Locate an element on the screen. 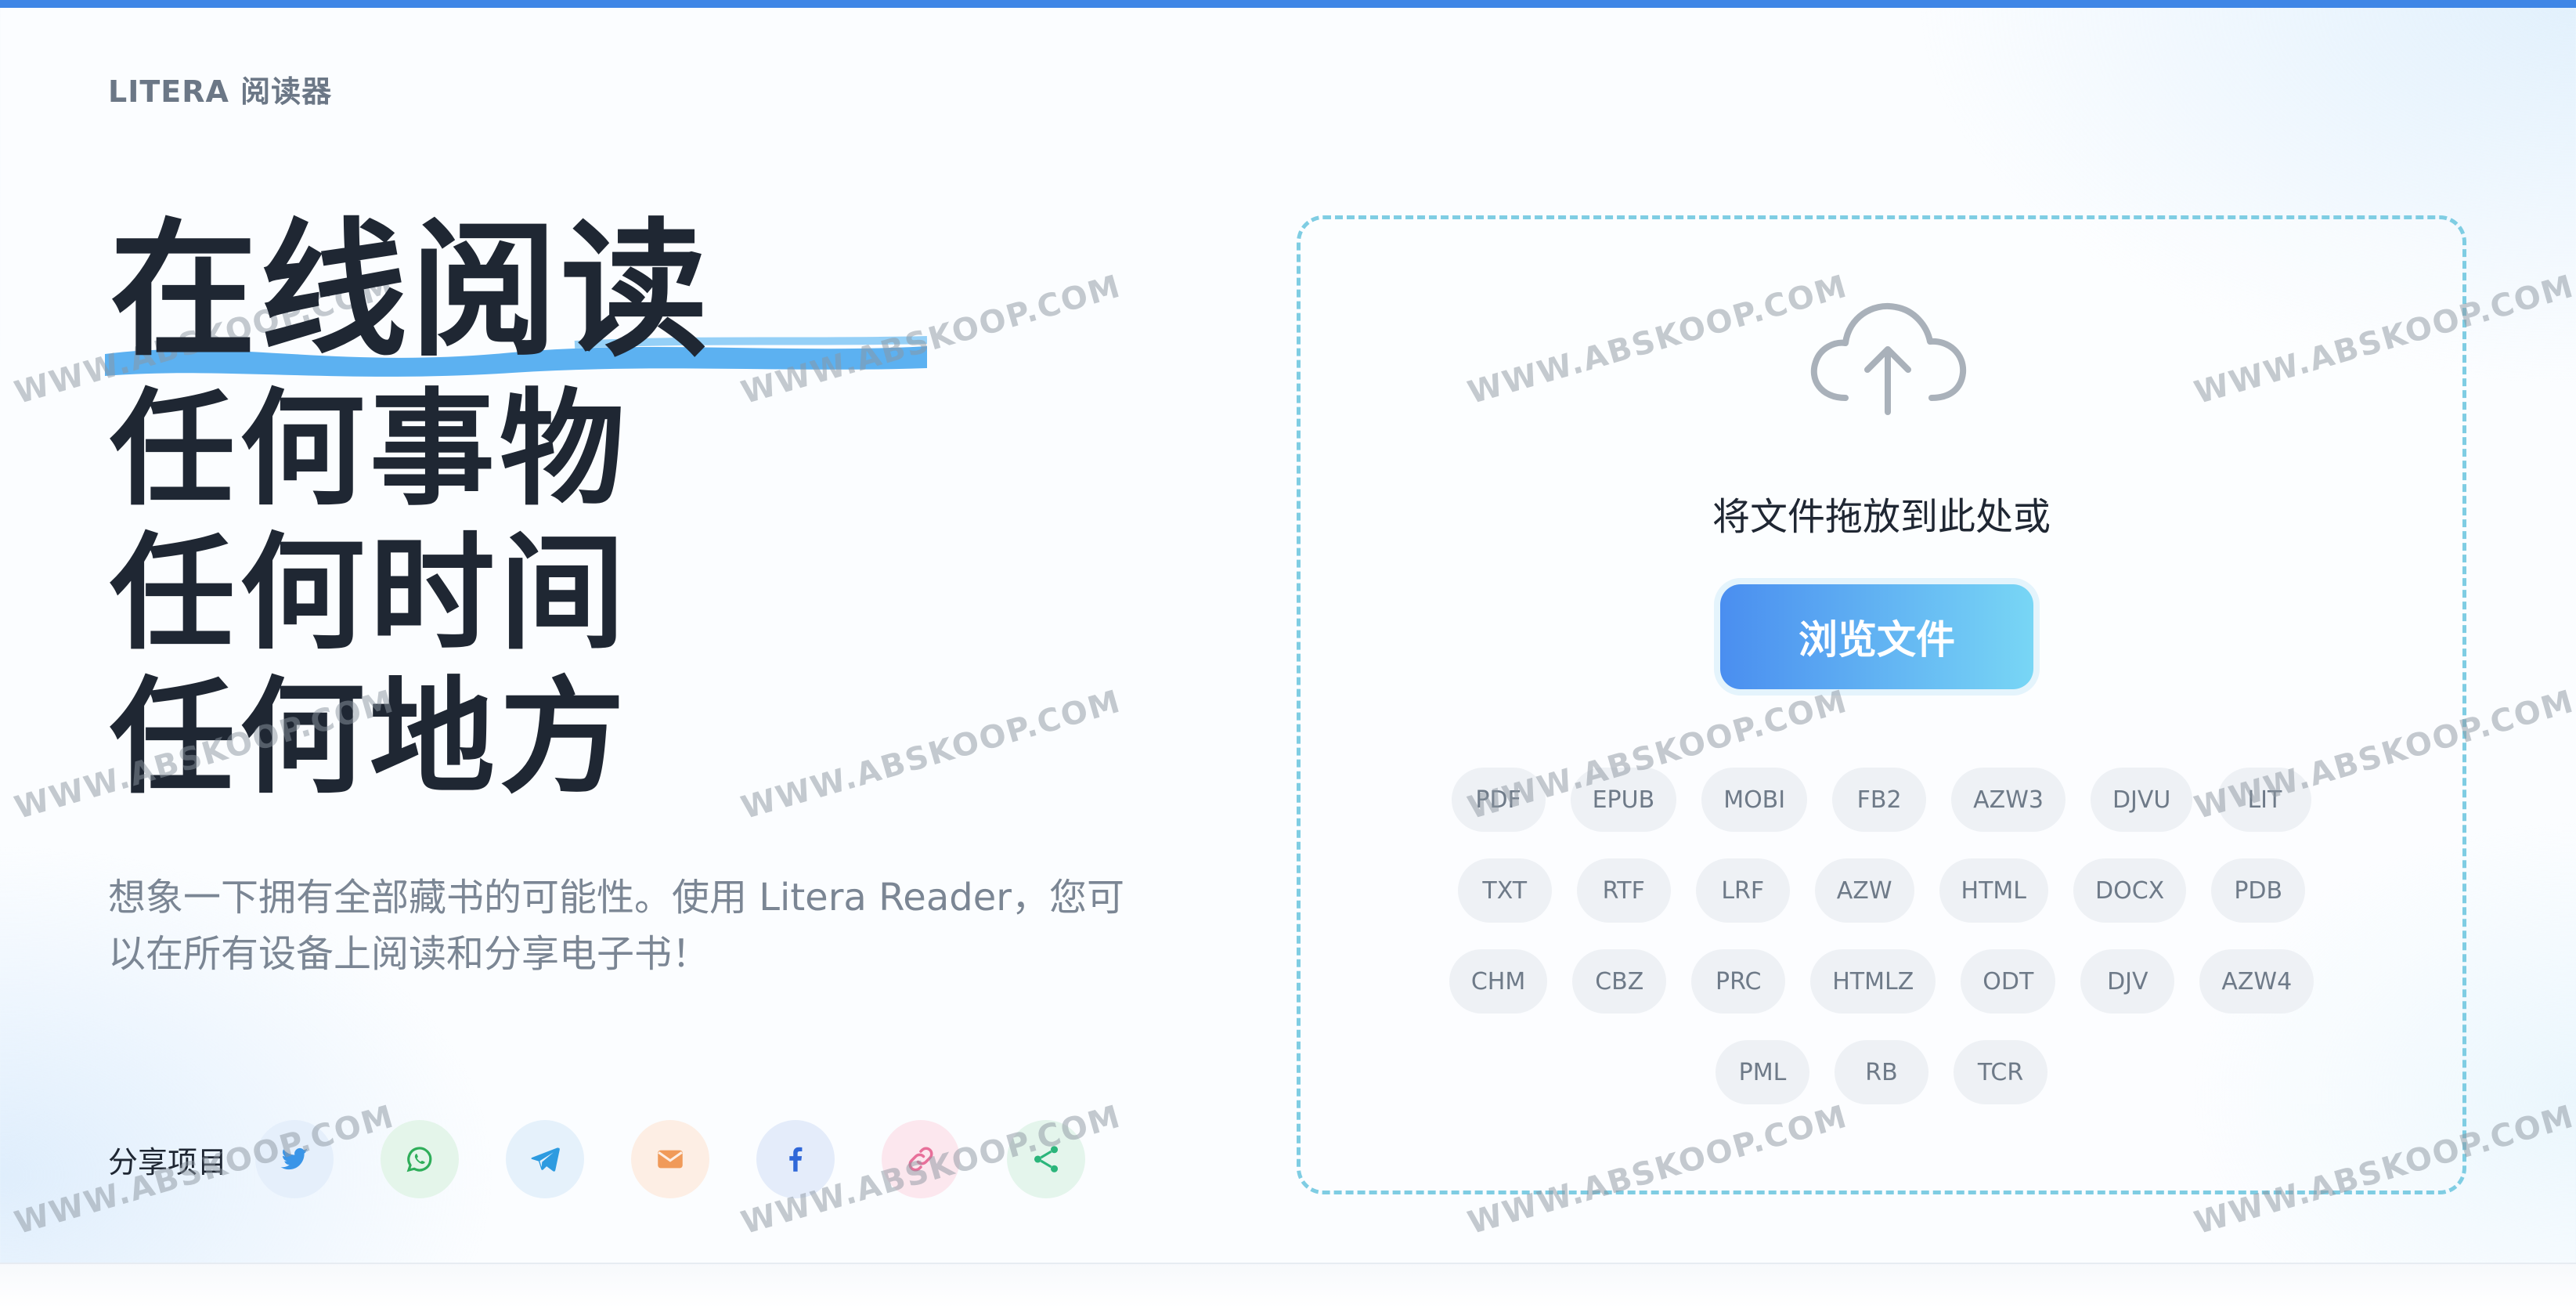 The width and height of the screenshot is (2576, 1308). format-chip: TCR is located at coordinates (2001, 1072).